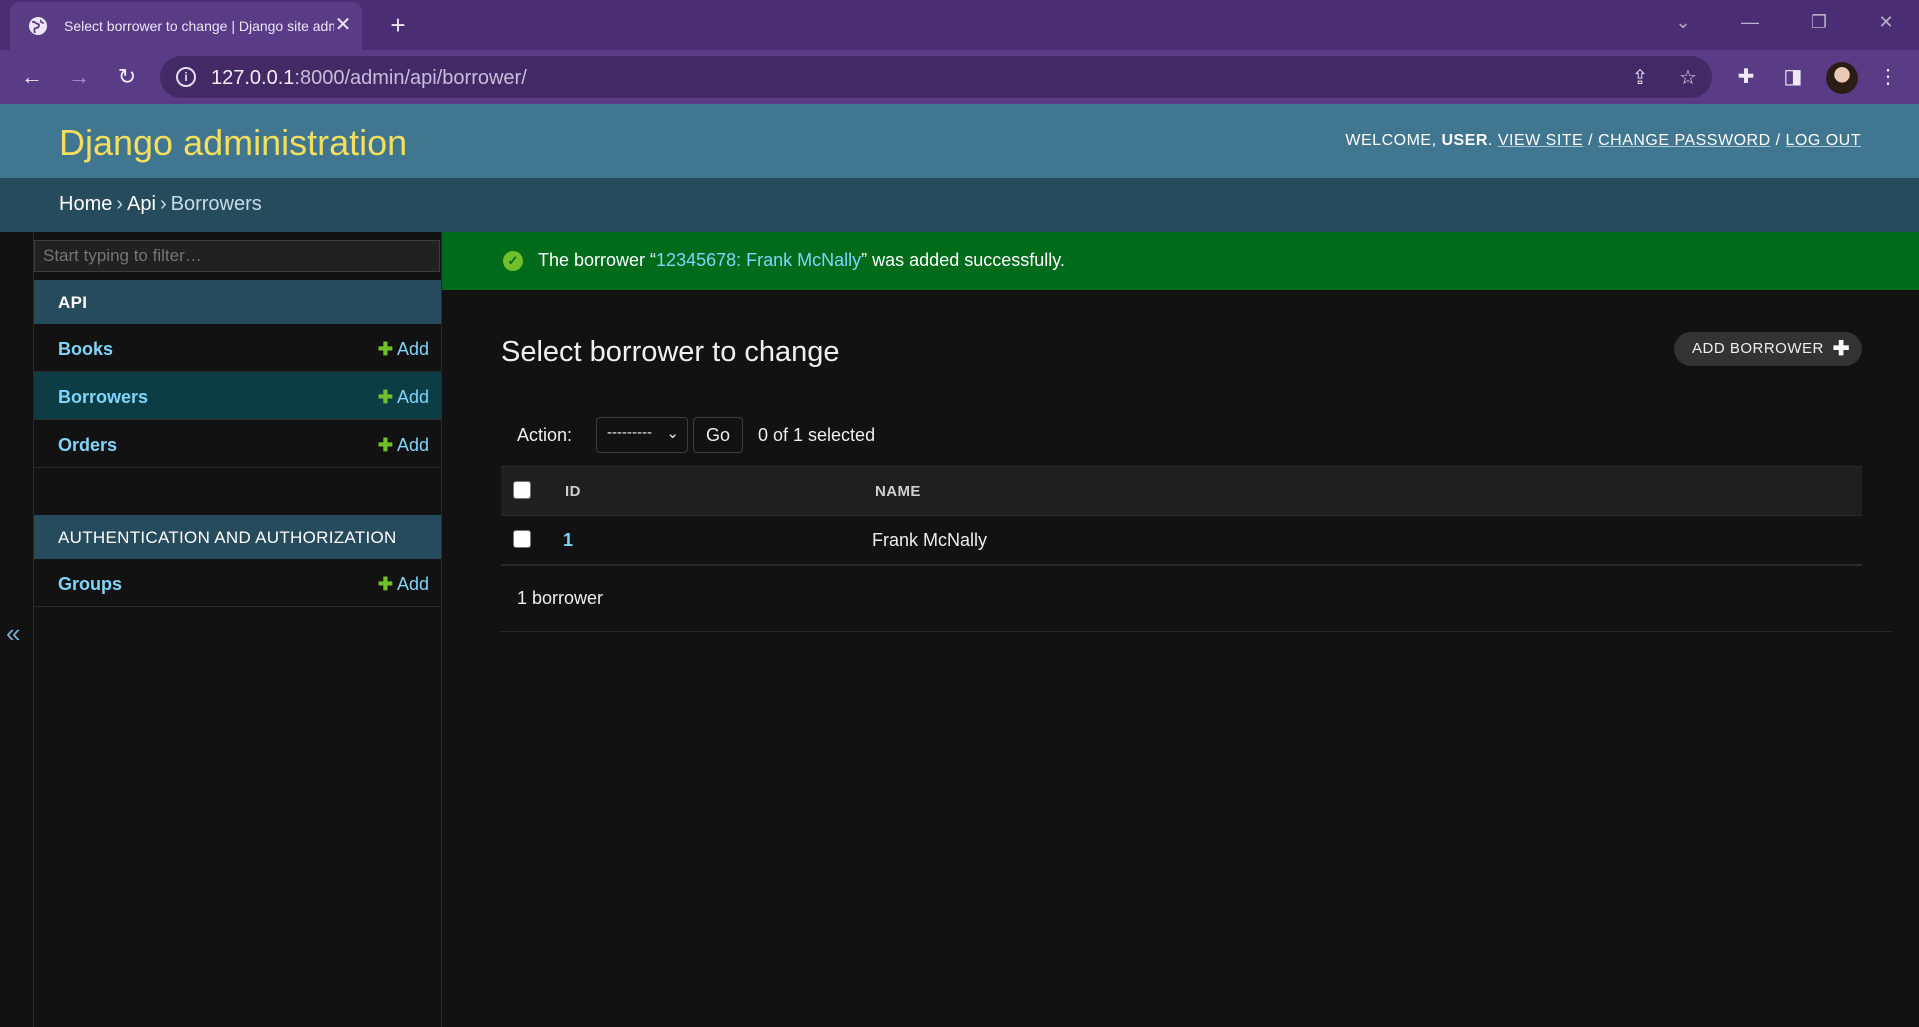 This screenshot has width=1919, height=1027. What do you see at coordinates (1181, 439) in the screenshot?
I see `actions-bar: Action: --------- ⌄ Go 0 of 1 selected` at bounding box center [1181, 439].